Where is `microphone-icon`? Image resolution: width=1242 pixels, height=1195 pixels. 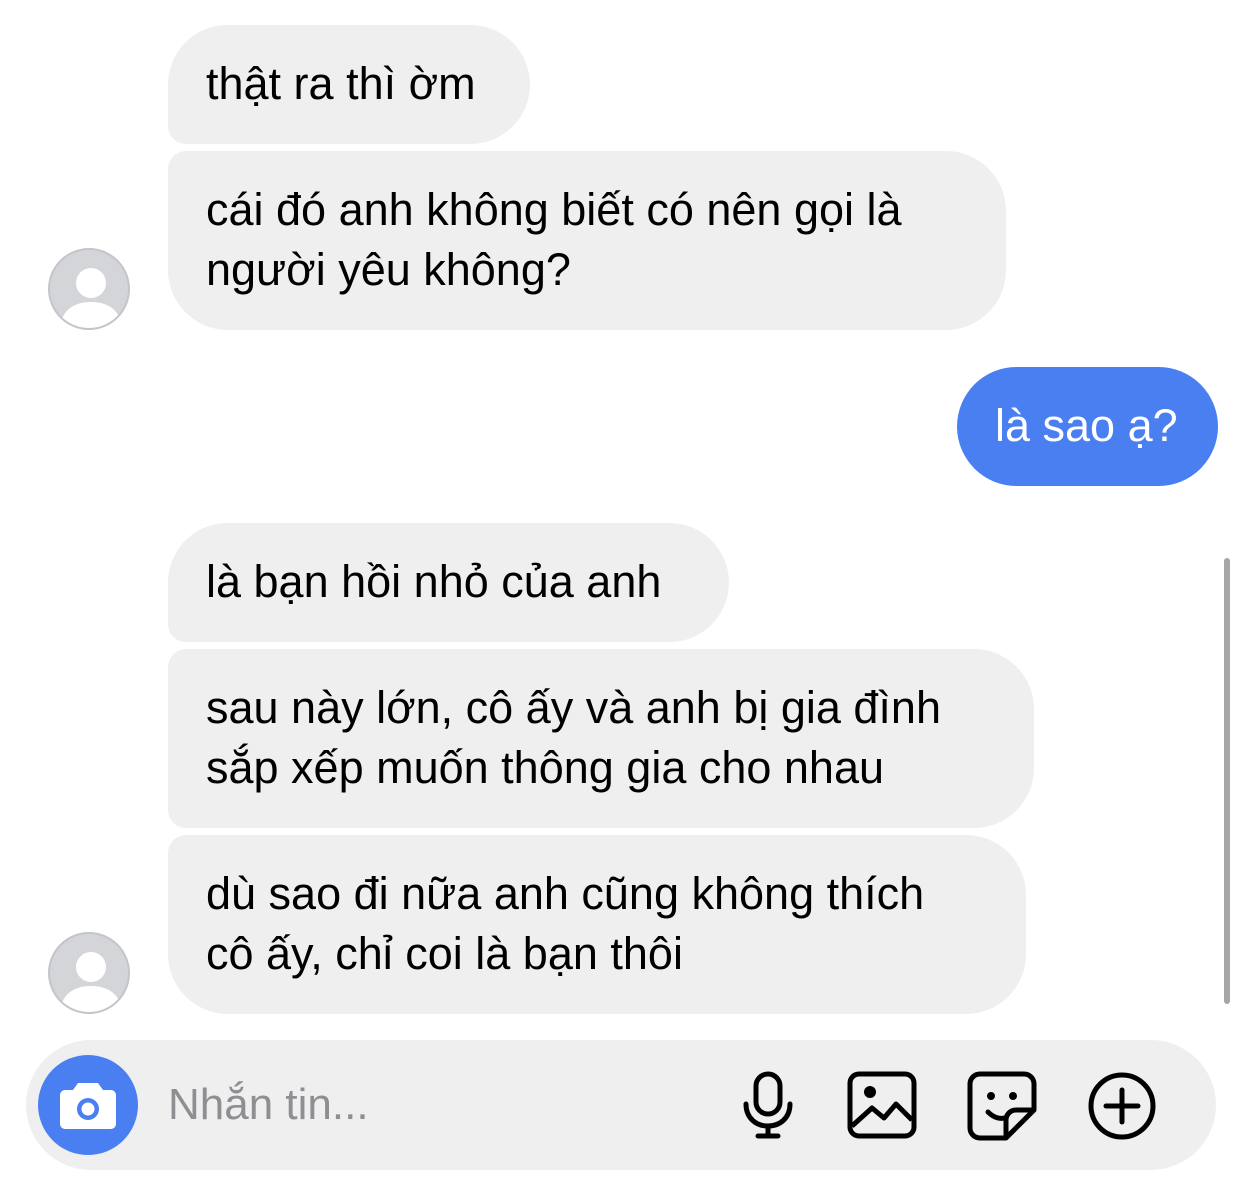 microphone-icon is located at coordinates (768, 1105).